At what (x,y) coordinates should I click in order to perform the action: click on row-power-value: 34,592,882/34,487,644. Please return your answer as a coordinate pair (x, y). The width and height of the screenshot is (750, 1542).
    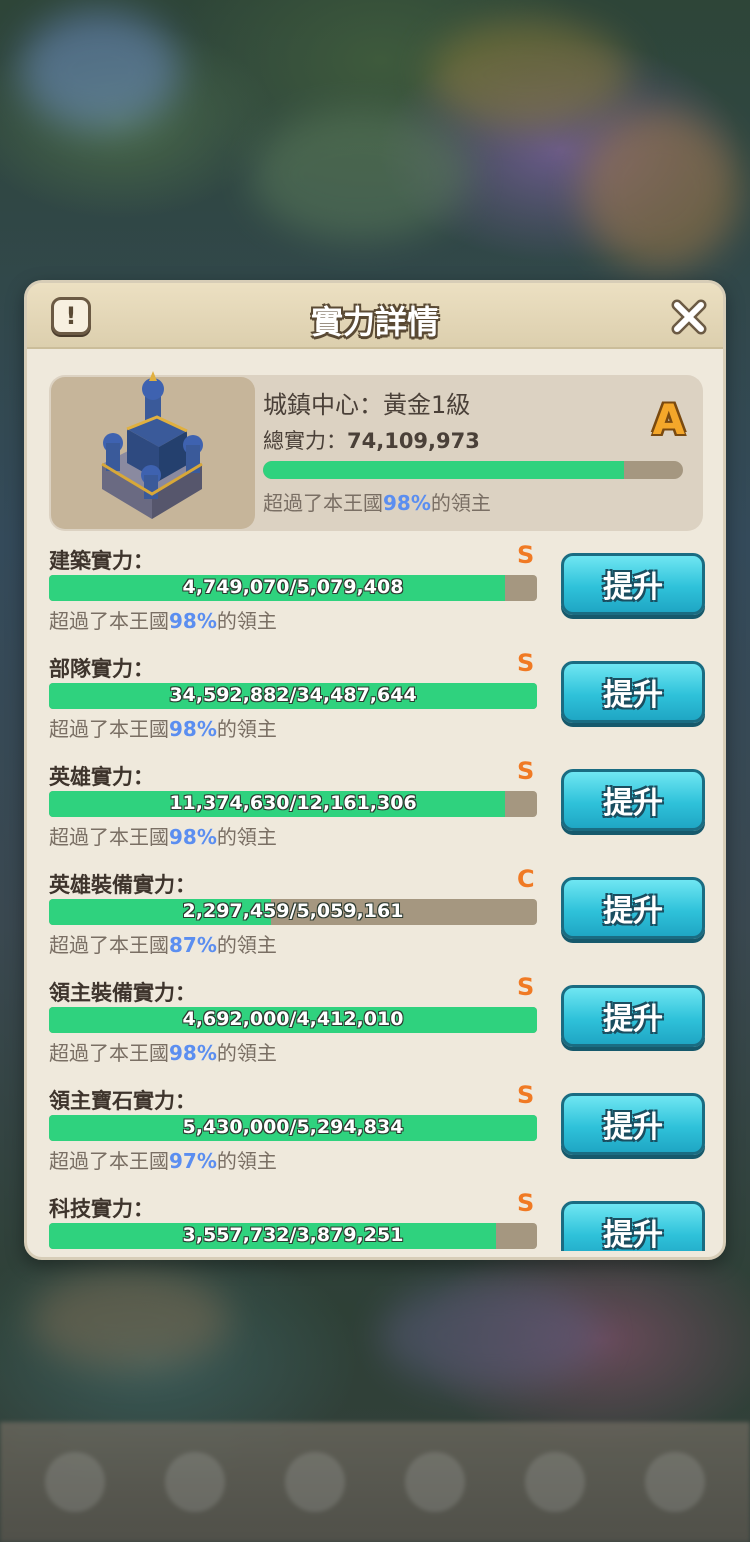
    Looking at the image, I should click on (293, 695).